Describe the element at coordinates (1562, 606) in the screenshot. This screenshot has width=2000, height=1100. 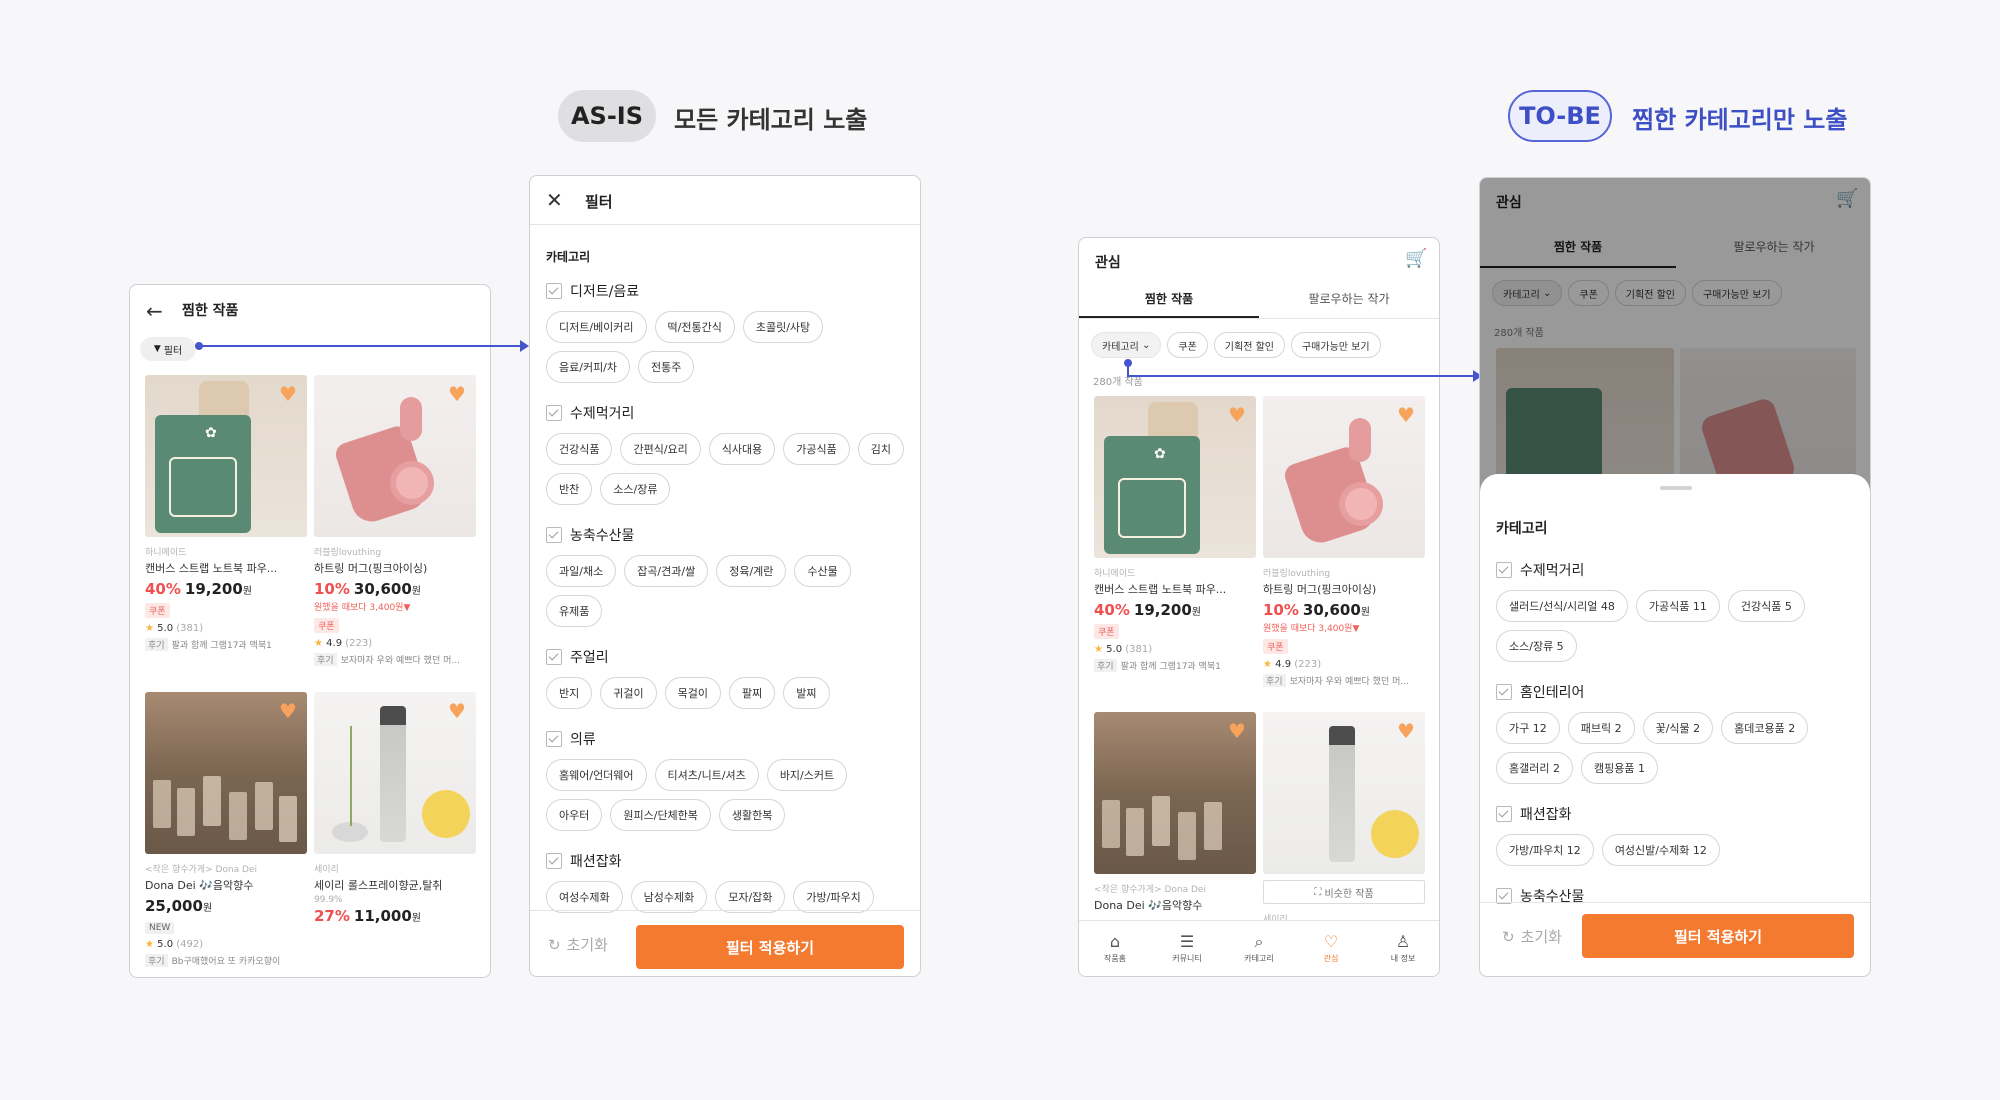
I see `subcategory-chip: 샐러드/선식/시리얼 48` at that location.